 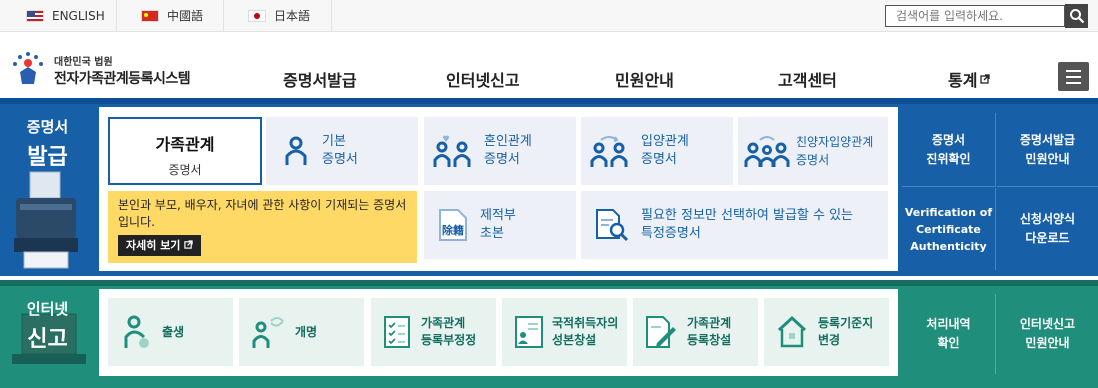 I want to click on register-correction-tile: 가족관계등록부정정, so click(x=433, y=332).